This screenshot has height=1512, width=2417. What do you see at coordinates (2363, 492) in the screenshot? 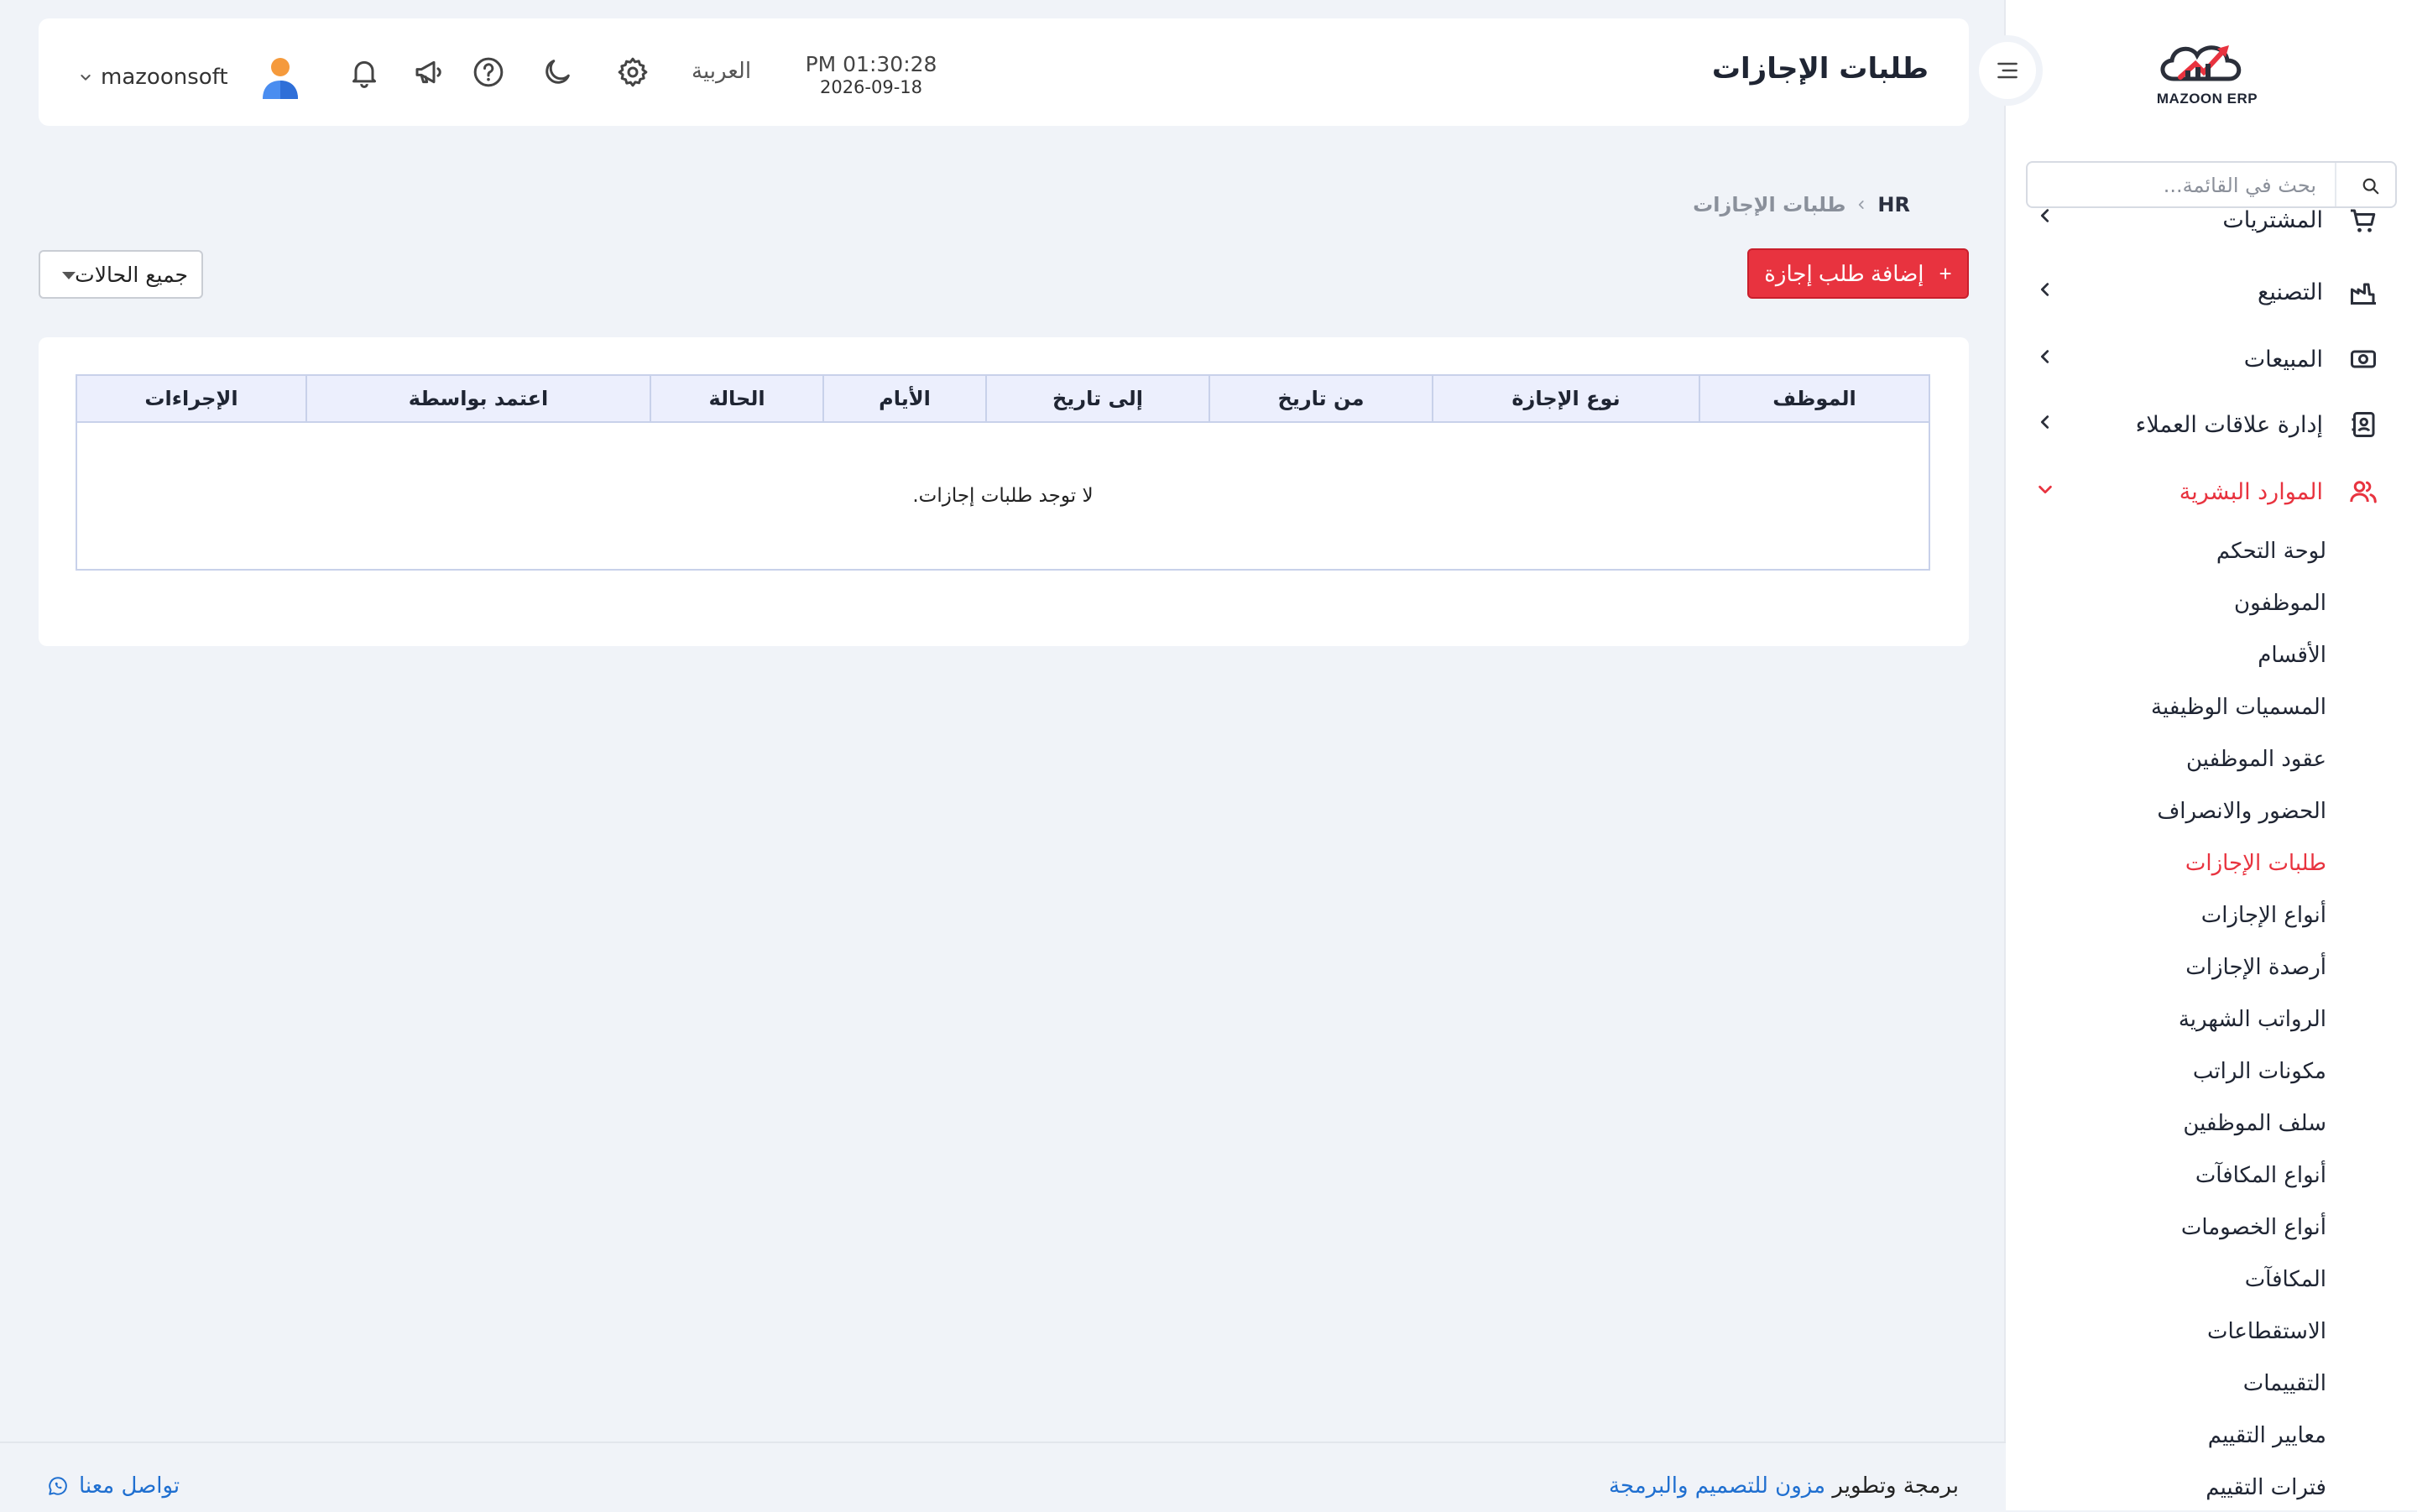
I see `users-icon` at bounding box center [2363, 492].